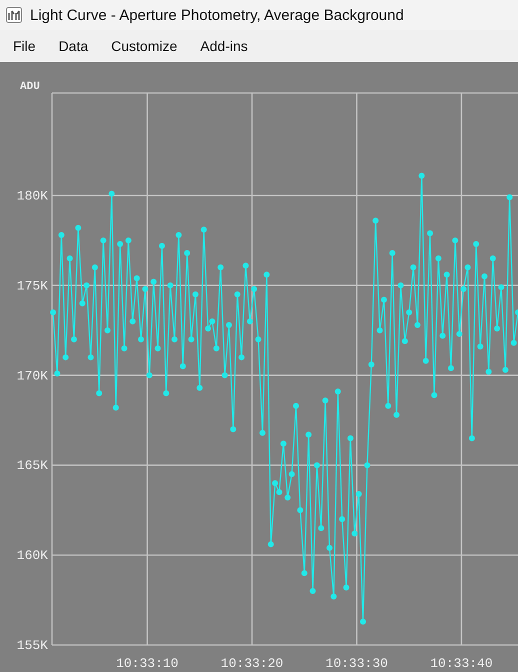 Image resolution: width=518 pixels, height=672 pixels. Describe the element at coordinates (32, 376) in the screenshot. I see `axis-tick-label: 170K` at that location.